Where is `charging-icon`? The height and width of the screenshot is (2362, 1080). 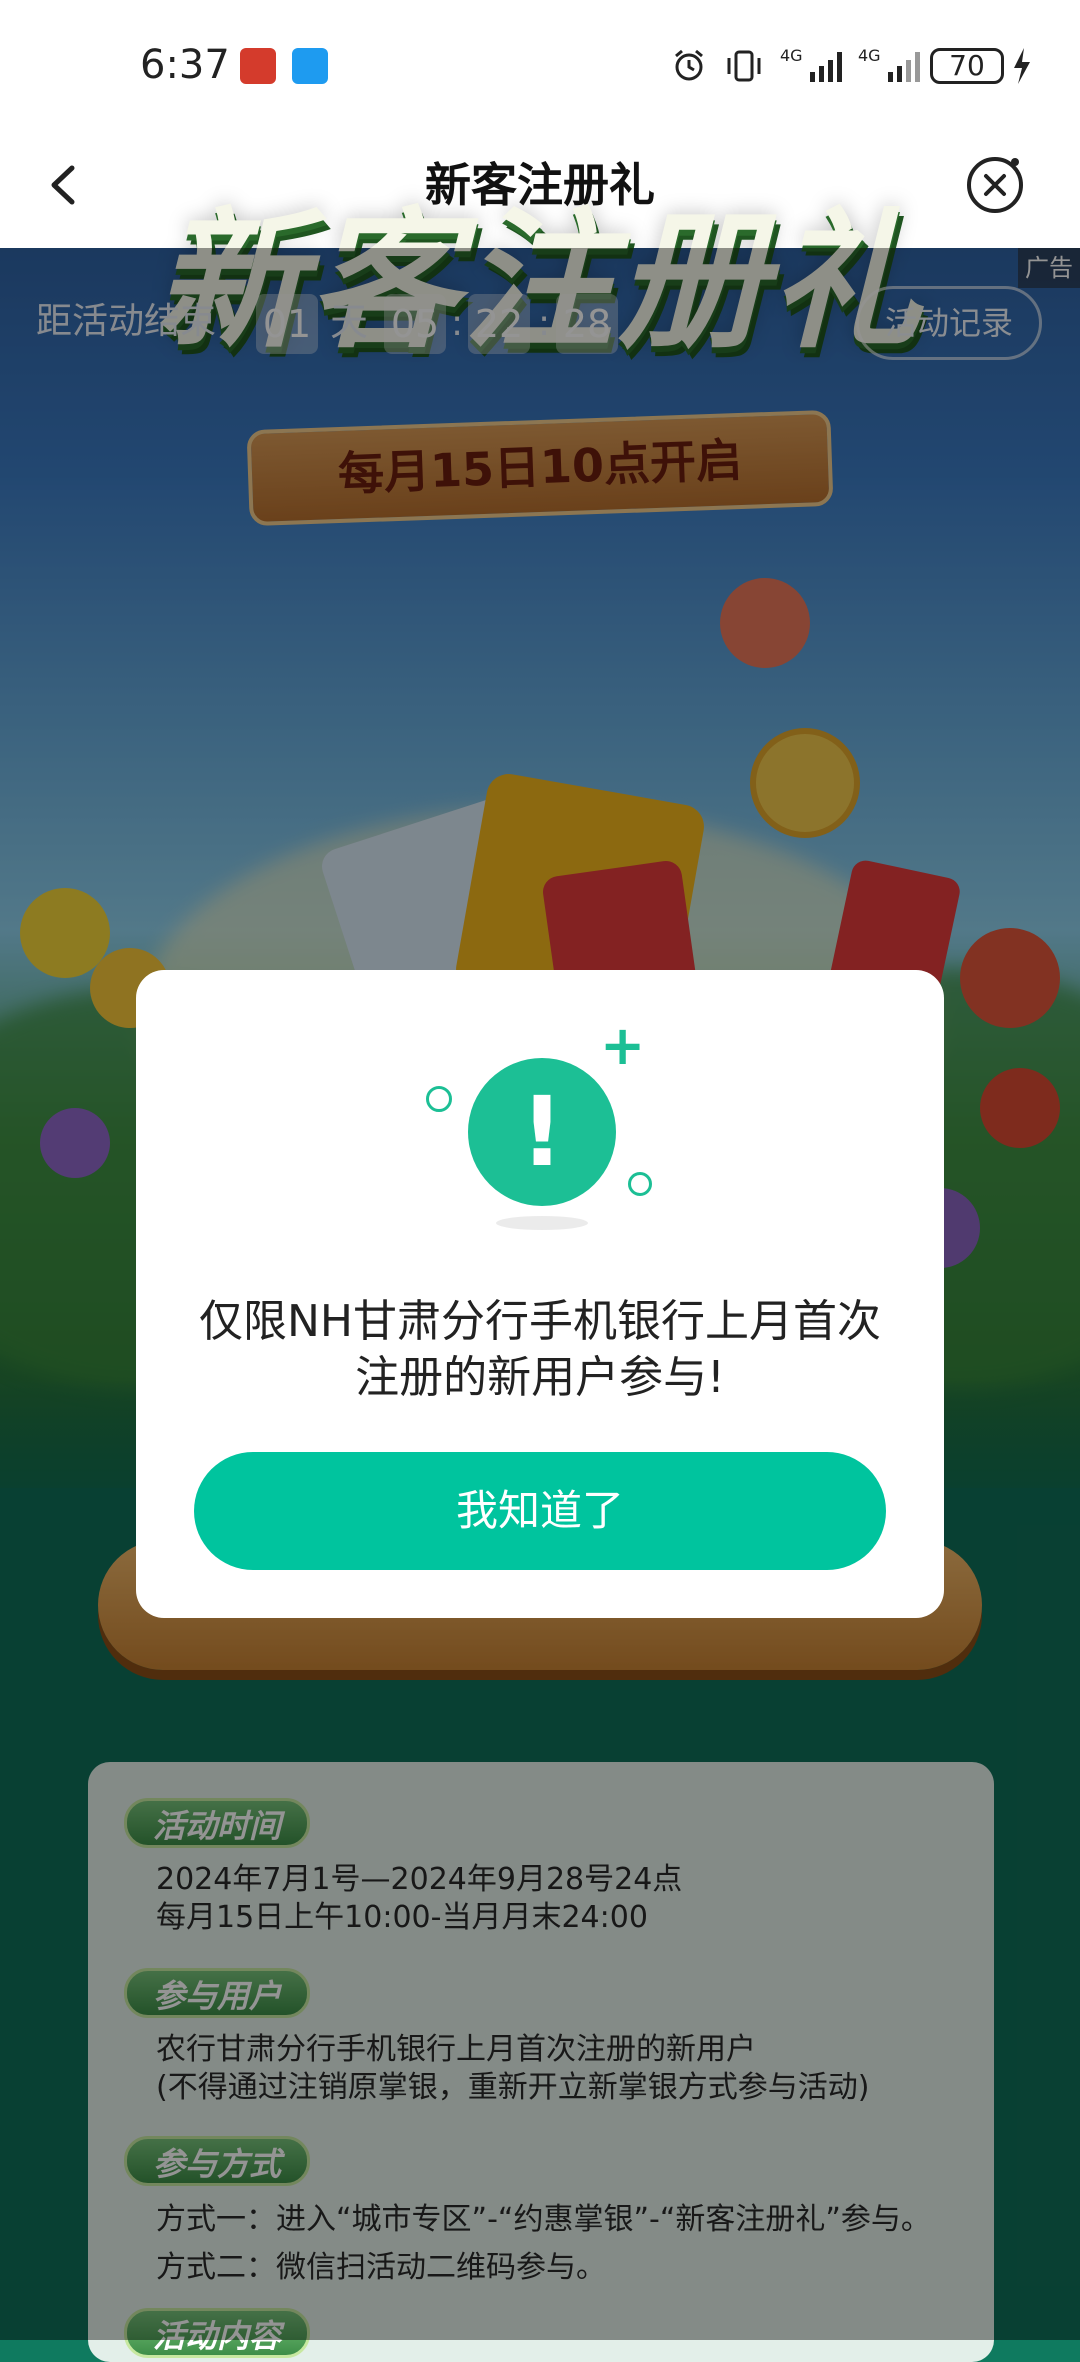
charging-icon is located at coordinates (1022, 66).